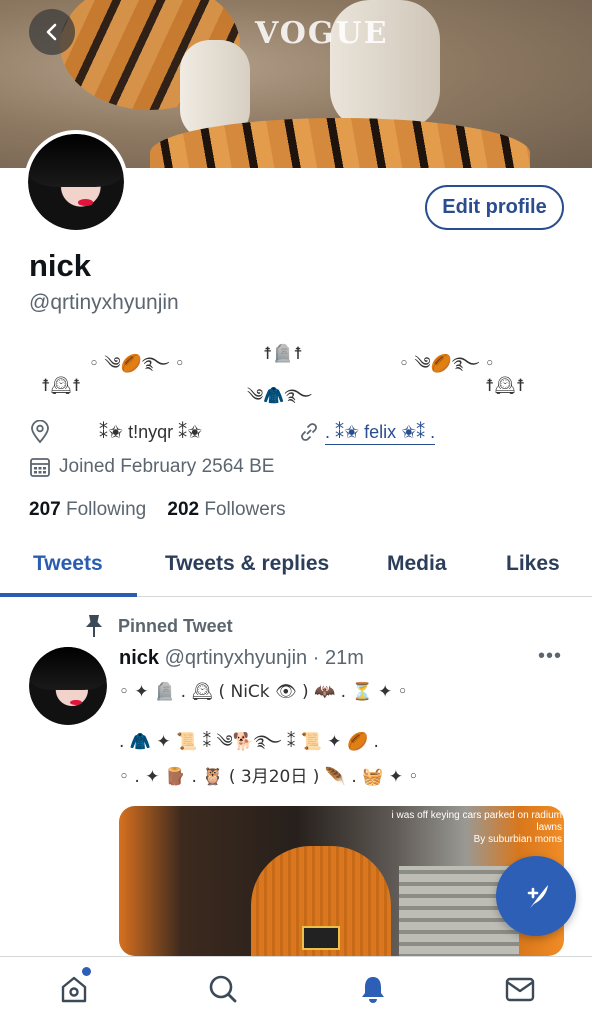 Image resolution: width=592 pixels, height=1024 pixels. I want to click on home-icon, so click(74, 989).